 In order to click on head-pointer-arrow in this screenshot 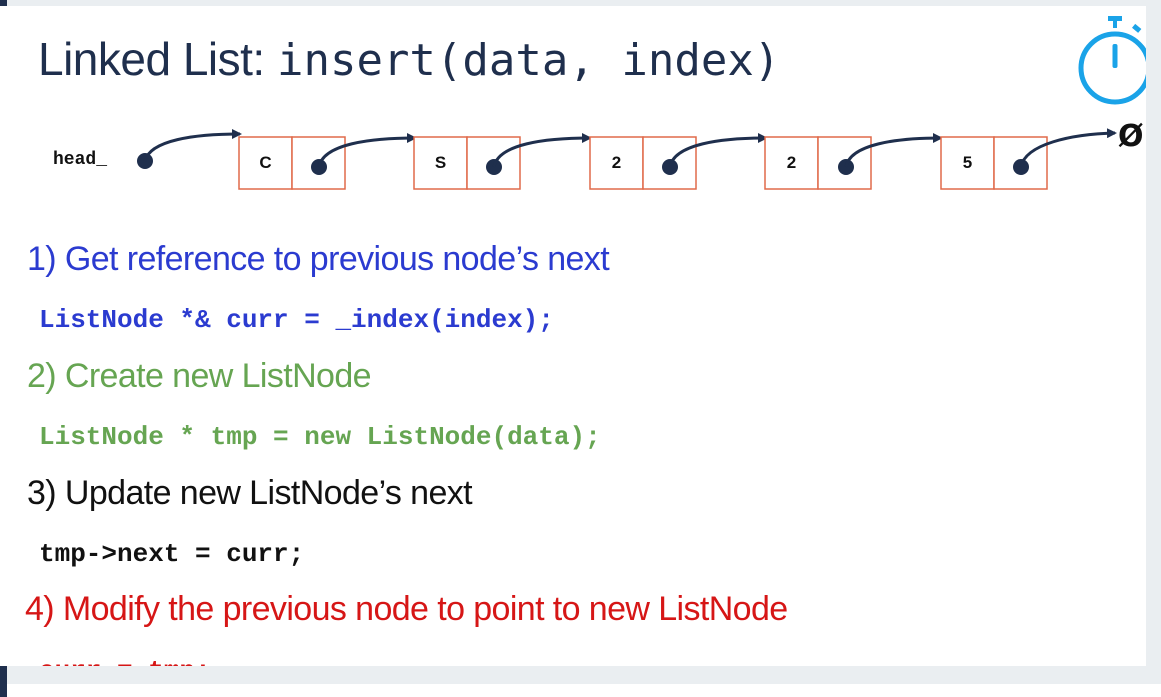, I will do `click(192, 145)`.